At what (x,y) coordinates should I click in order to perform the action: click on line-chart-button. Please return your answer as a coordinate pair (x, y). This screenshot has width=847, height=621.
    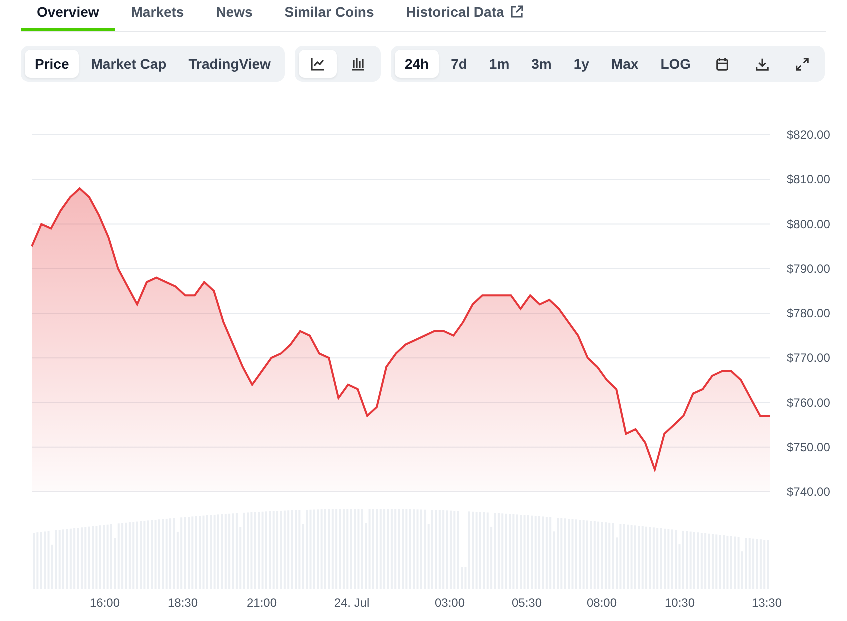
    Looking at the image, I should click on (317, 64).